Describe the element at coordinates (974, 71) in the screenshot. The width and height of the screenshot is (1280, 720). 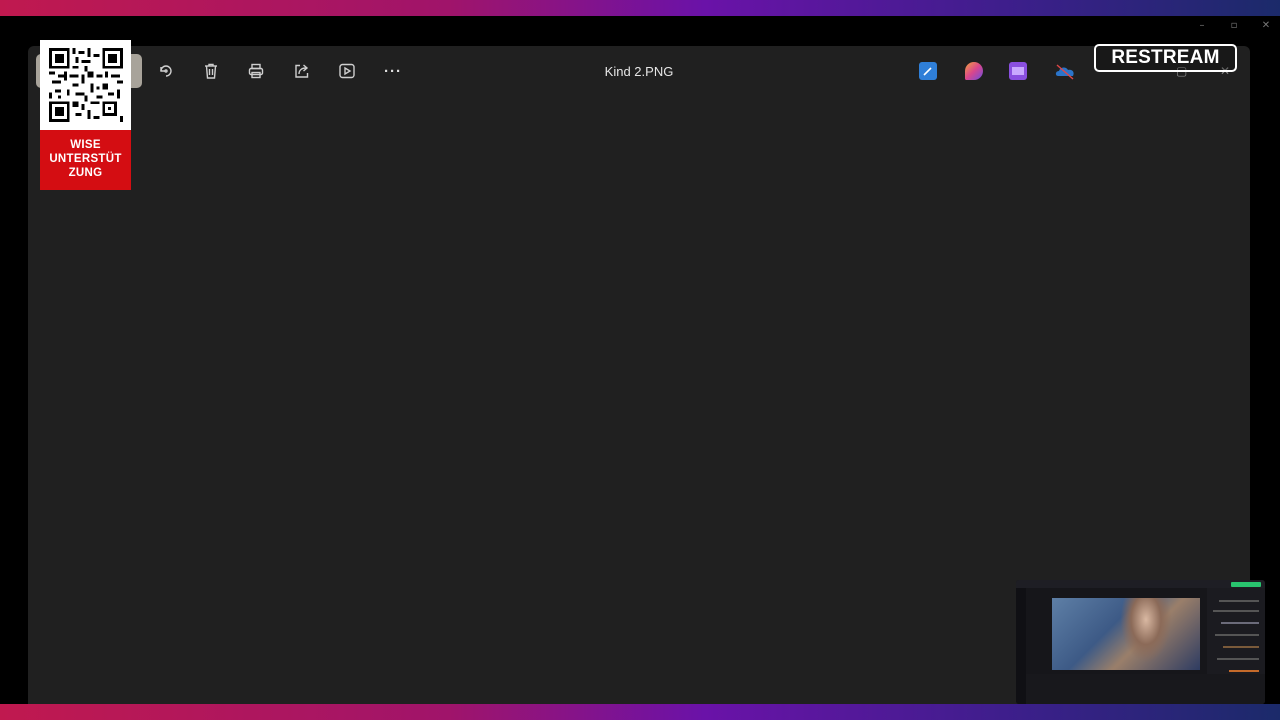
I see `clipchamp-app-icon` at that location.